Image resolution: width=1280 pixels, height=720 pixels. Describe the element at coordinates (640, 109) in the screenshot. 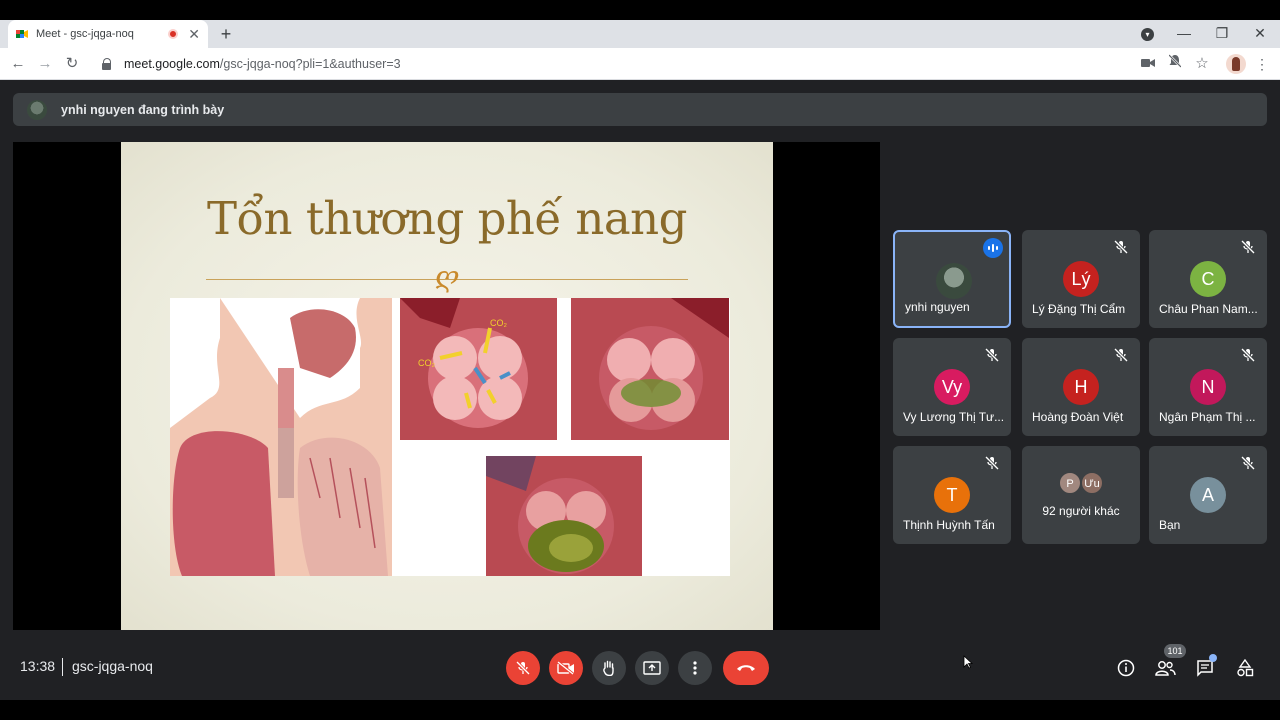

I see `presenter-banner: ynhi nguyen đang trình bày` at that location.